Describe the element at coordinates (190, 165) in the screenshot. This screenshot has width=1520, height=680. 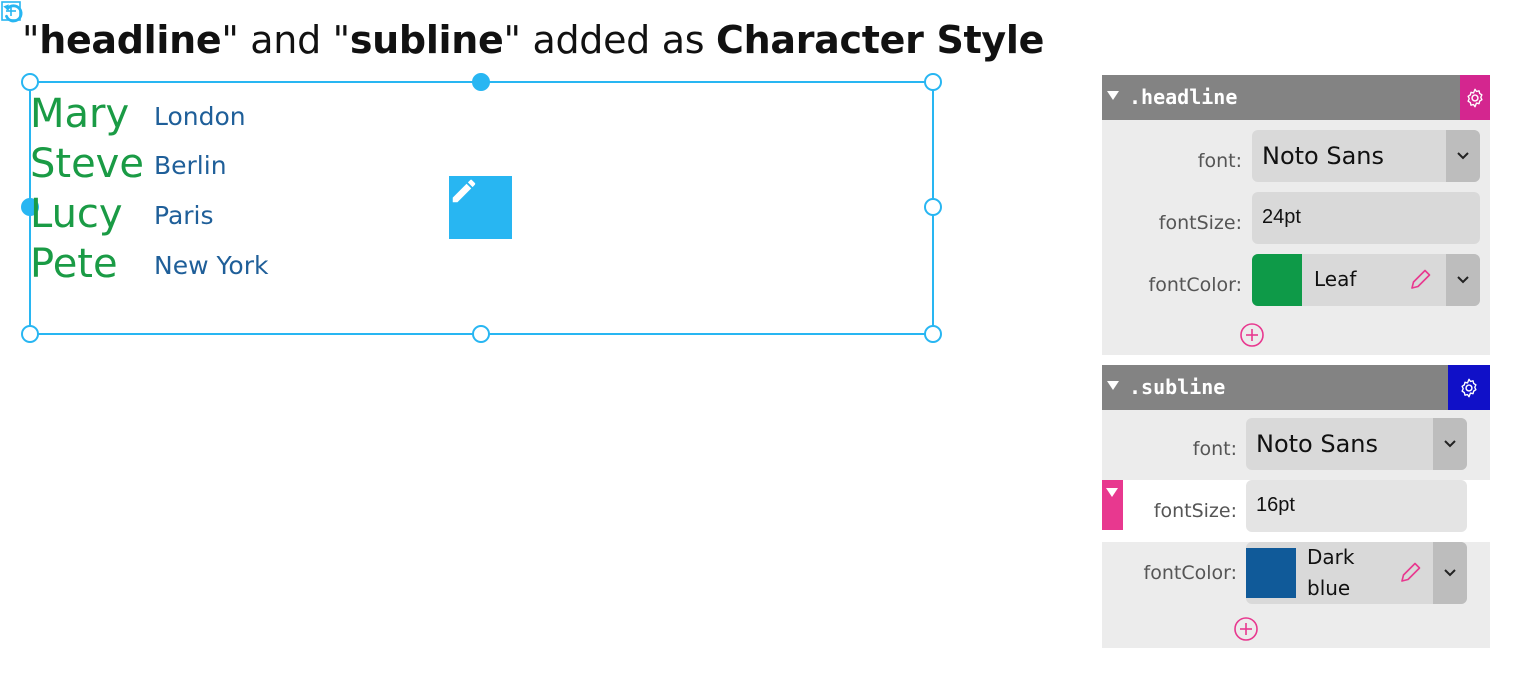
I see `subline-text: Berlin` at that location.